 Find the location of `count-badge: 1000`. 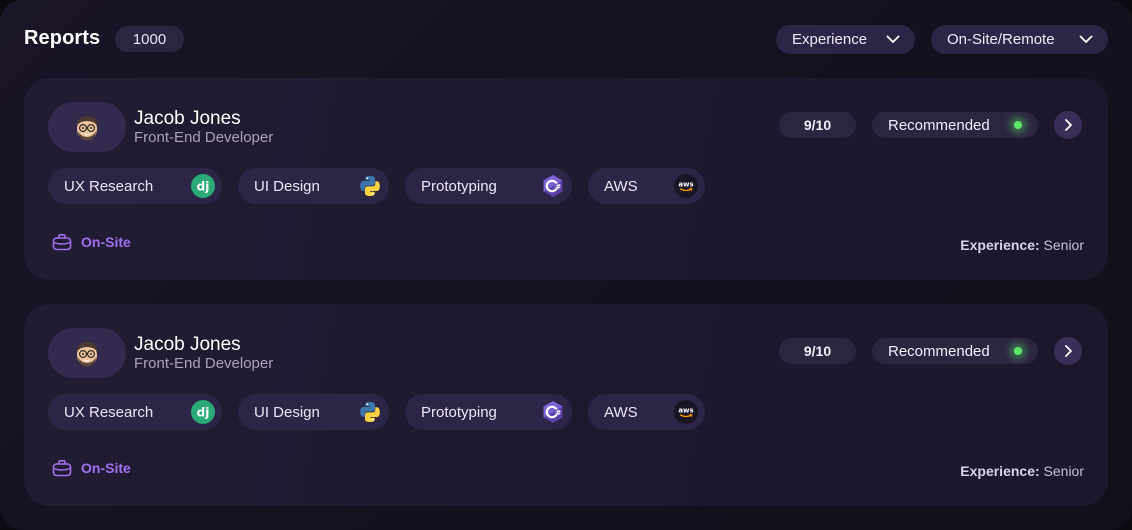

count-badge: 1000 is located at coordinates (149, 39).